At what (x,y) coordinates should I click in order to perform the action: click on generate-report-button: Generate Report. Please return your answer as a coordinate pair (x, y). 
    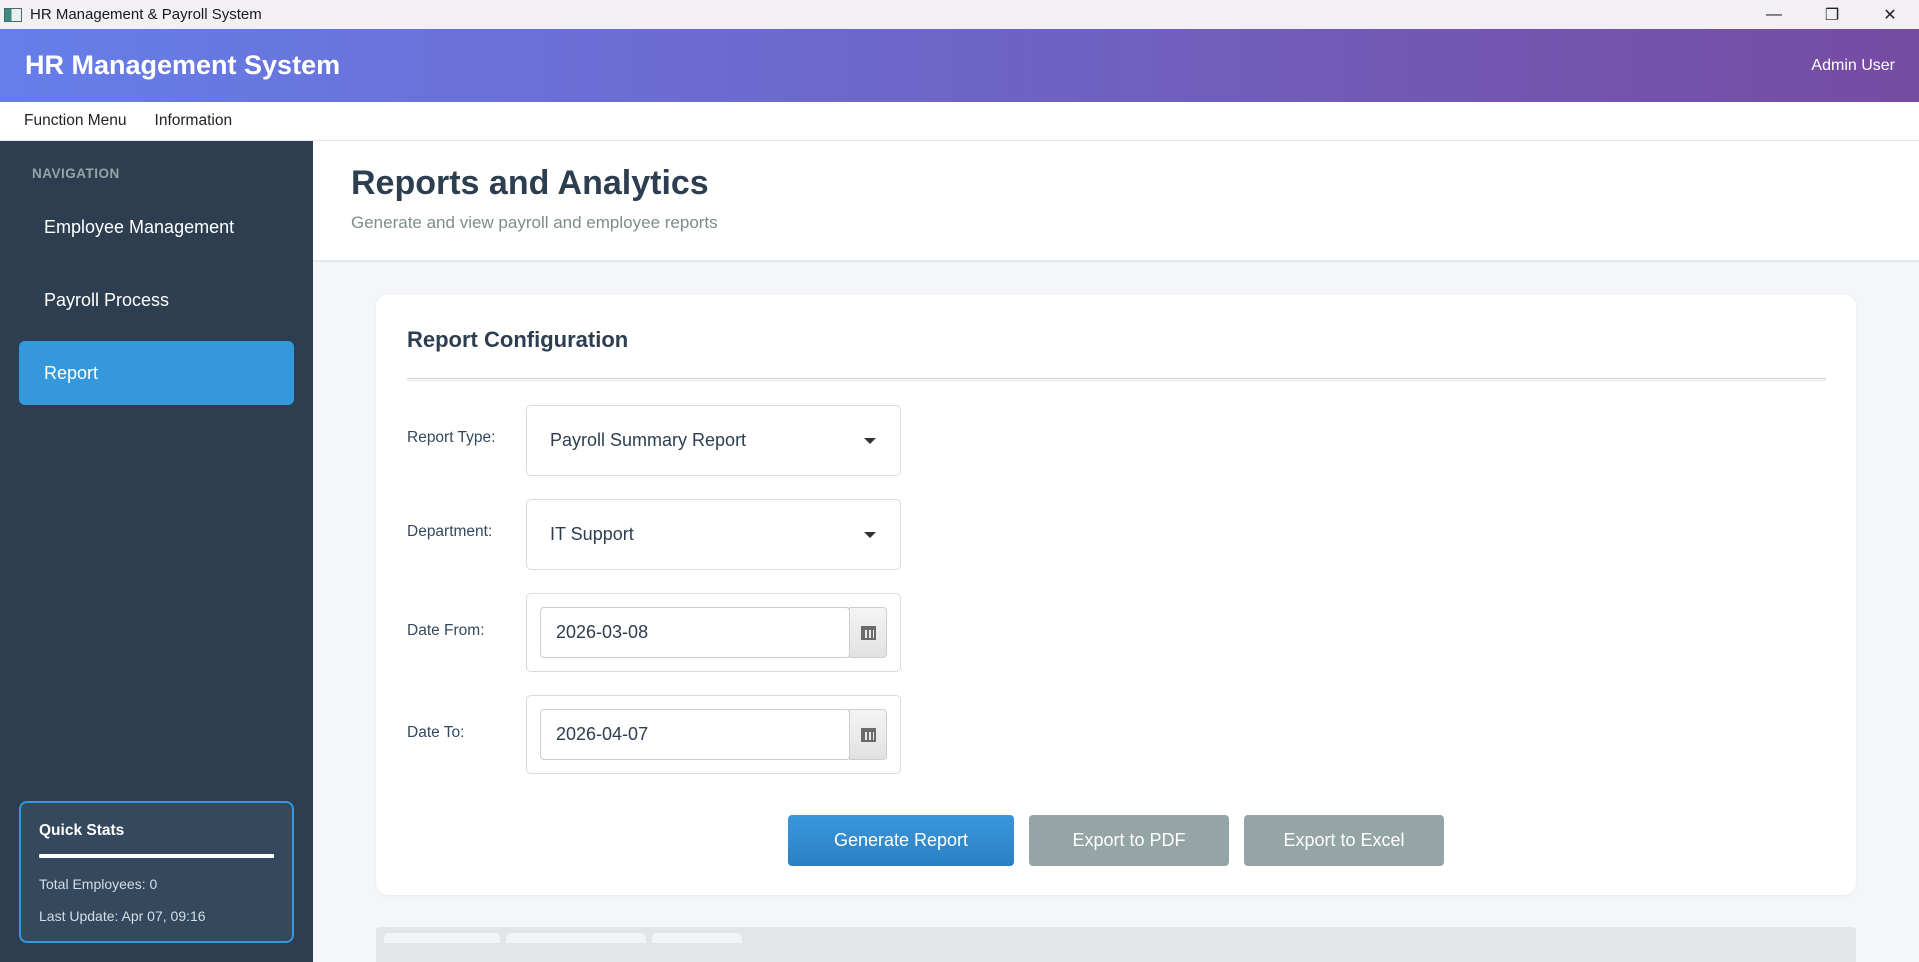
    Looking at the image, I should click on (901, 840).